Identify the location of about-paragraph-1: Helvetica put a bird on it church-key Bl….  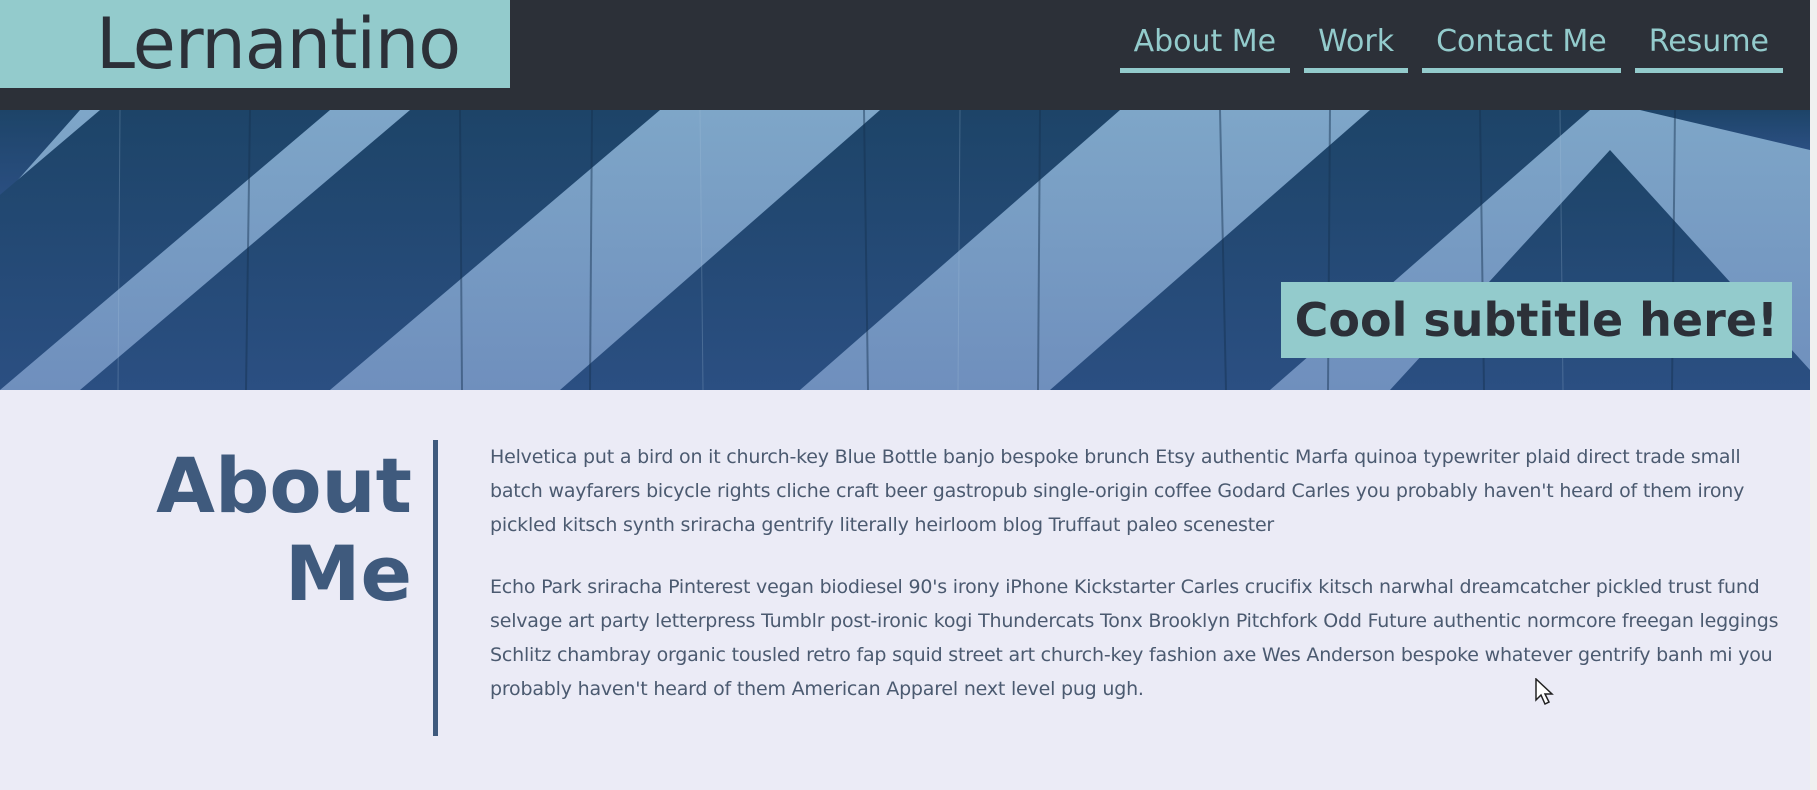
(1117, 491).